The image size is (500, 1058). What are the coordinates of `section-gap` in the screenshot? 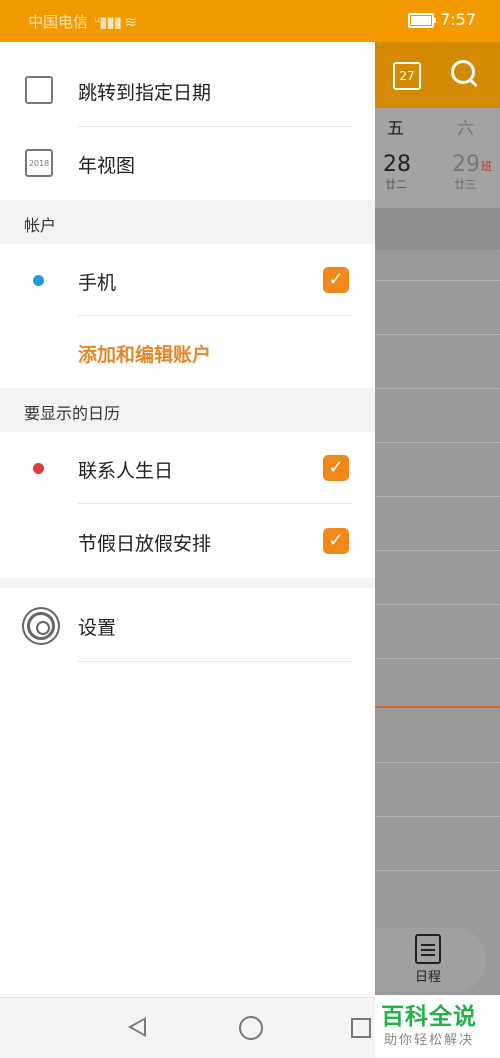 It's located at (187, 583).